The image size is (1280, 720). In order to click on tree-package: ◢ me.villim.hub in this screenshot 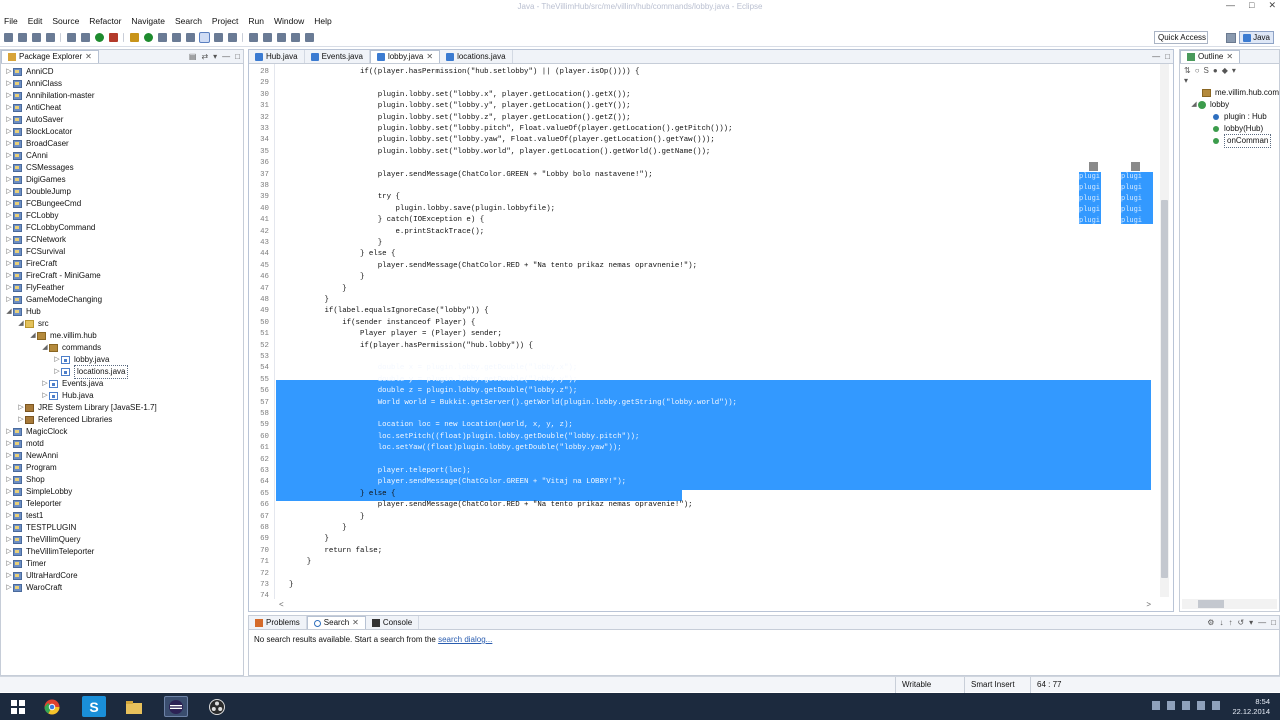, I will do `click(122, 336)`.